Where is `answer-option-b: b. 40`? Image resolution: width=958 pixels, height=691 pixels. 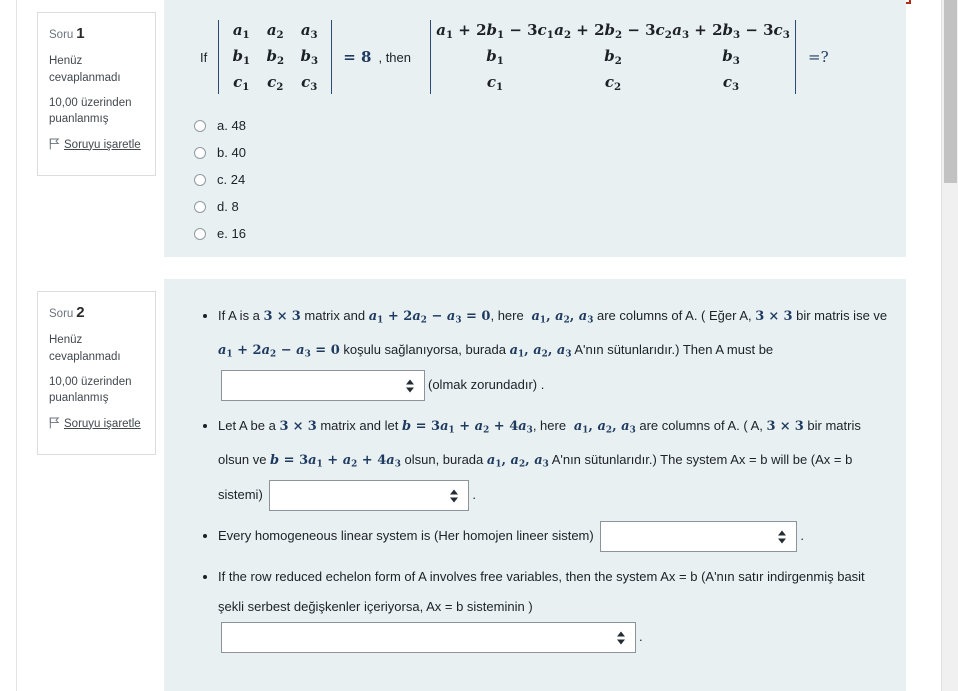
answer-option-b: b. 40 is located at coordinates (220, 152).